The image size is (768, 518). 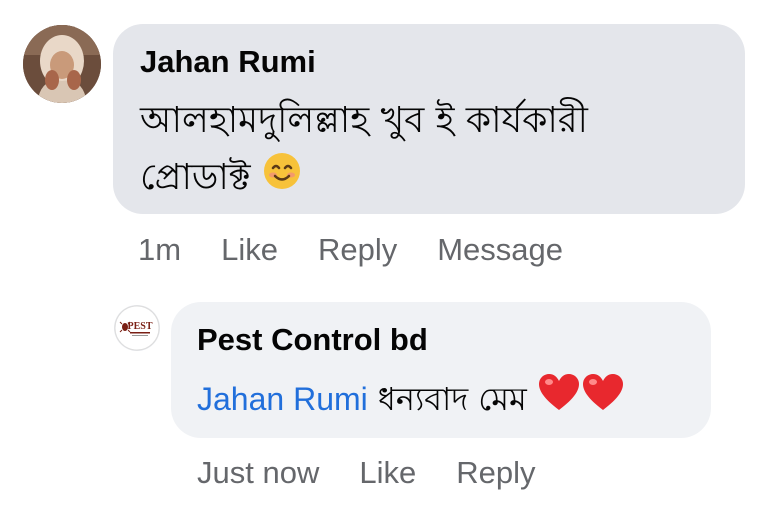 I want to click on red-hearts-icon, so click(x=581, y=401).